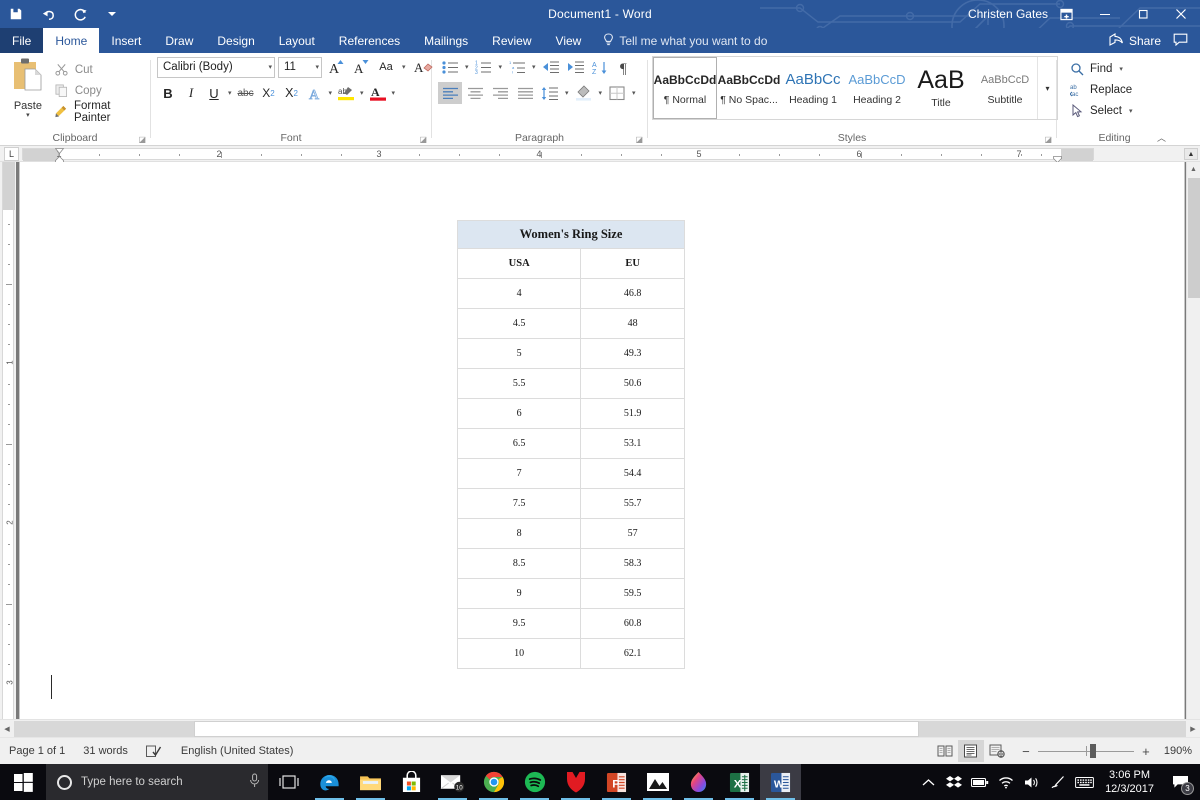  I want to click on text-effects-caret-icon: ▾, so click(331, 93).